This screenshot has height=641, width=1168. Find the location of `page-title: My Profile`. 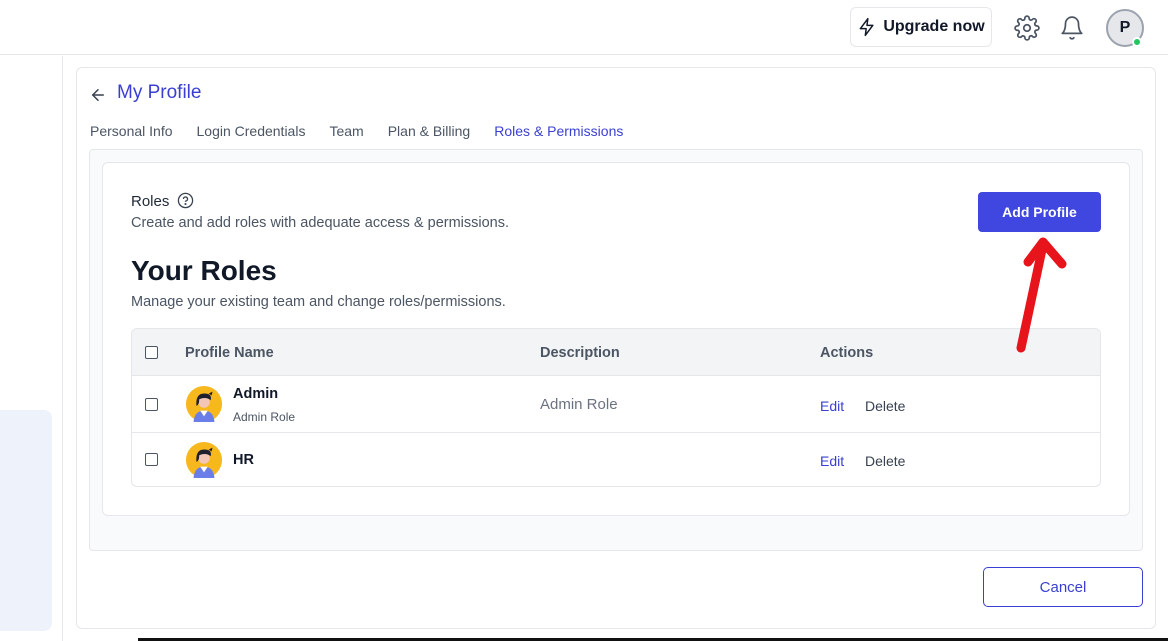

page-title: My Profile is located at coordinates (159, 92).